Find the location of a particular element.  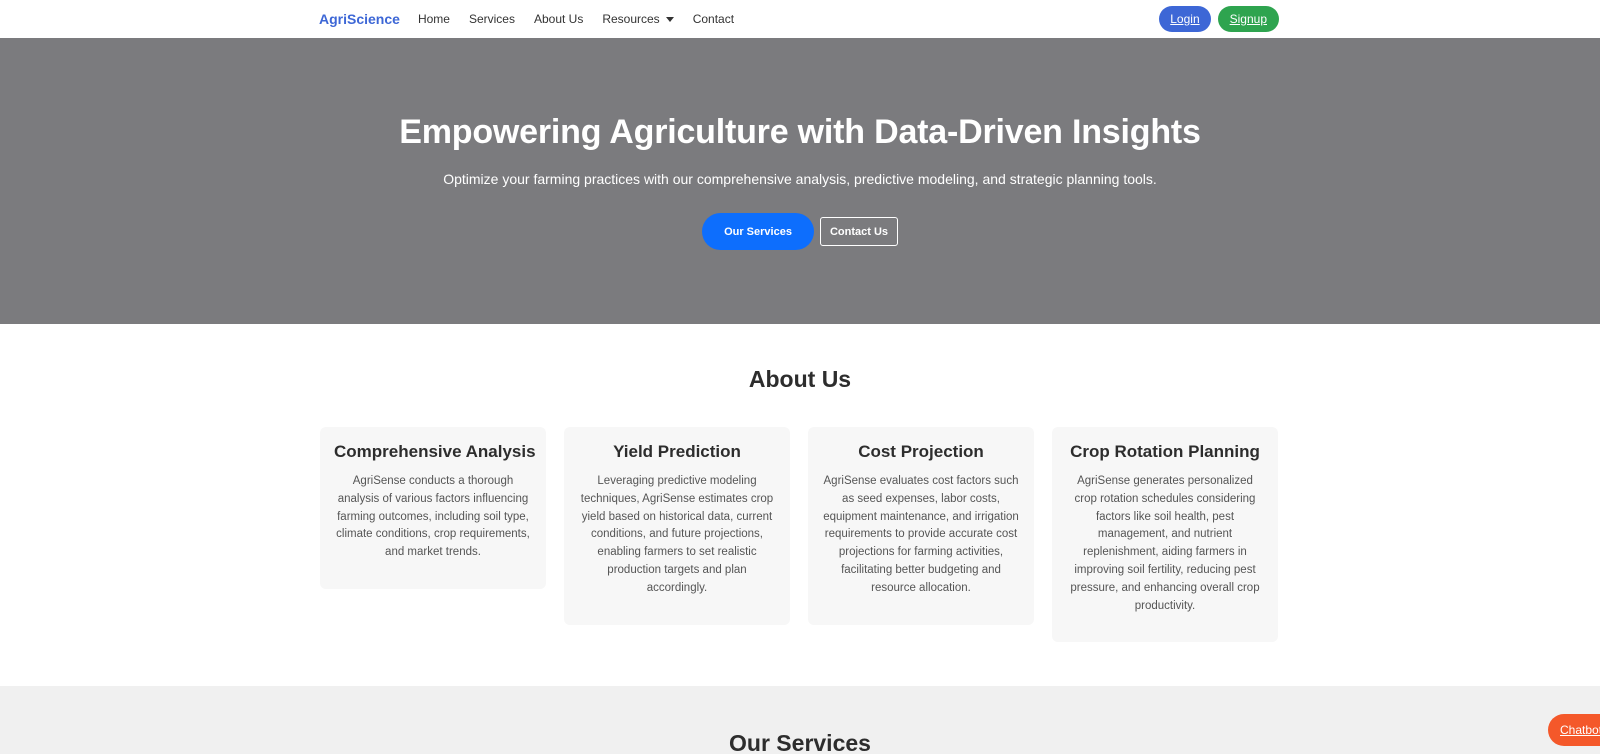

contact-us-button: Contact Us is located at coordinates (859, 231).